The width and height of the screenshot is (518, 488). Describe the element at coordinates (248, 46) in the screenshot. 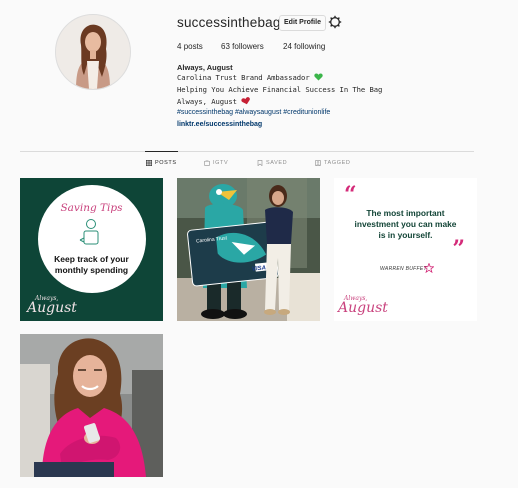

I see `followers-label: followers` at that location.